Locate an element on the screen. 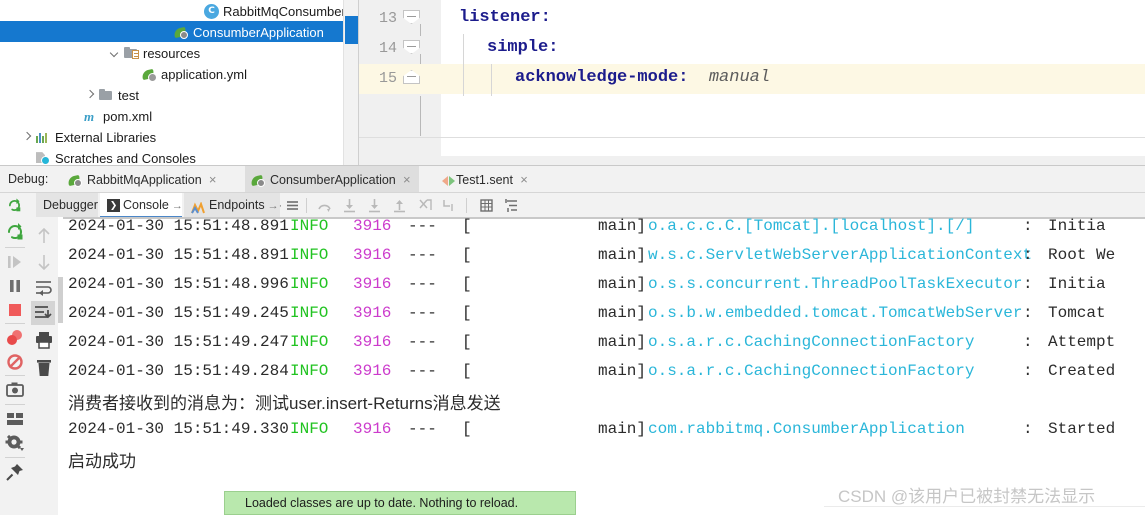 This screenshot has height=515, width=1145. tree-scrollbar-track is located at coordinates (351, 82).